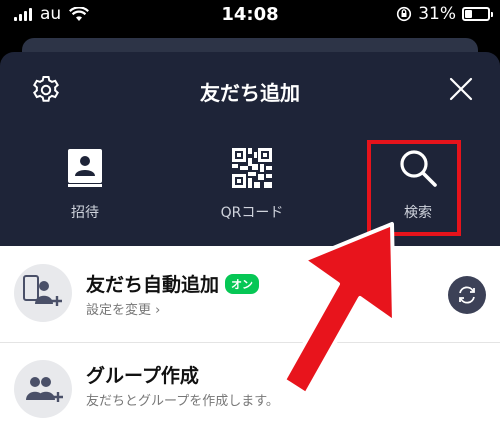 The height and width of the screenshot is (442, 500). What do you see at coordinates (437, 14) in the screenshot?
I see `battery-percent: 31%` at bounding box center [437, 14].